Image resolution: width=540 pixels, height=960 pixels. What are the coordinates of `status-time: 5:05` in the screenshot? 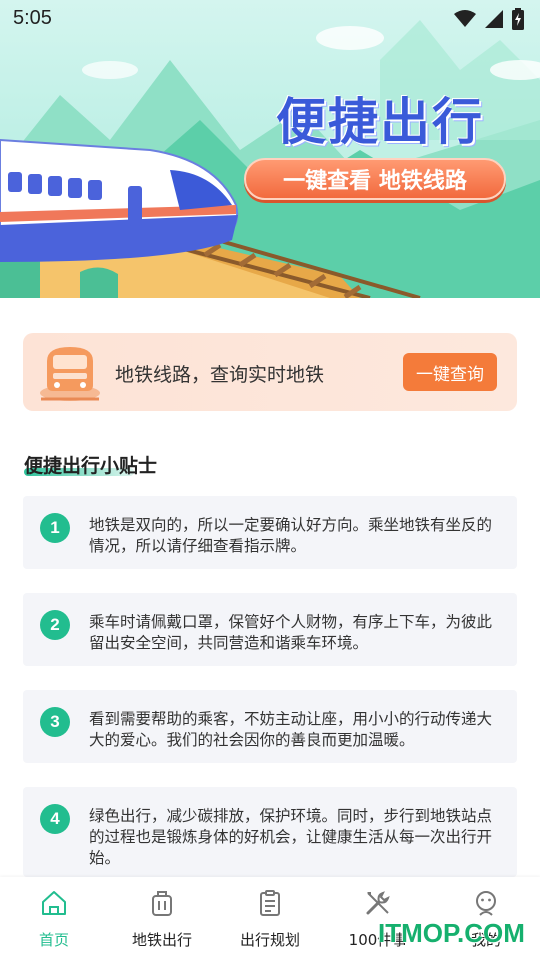 It's located at (32, 18).